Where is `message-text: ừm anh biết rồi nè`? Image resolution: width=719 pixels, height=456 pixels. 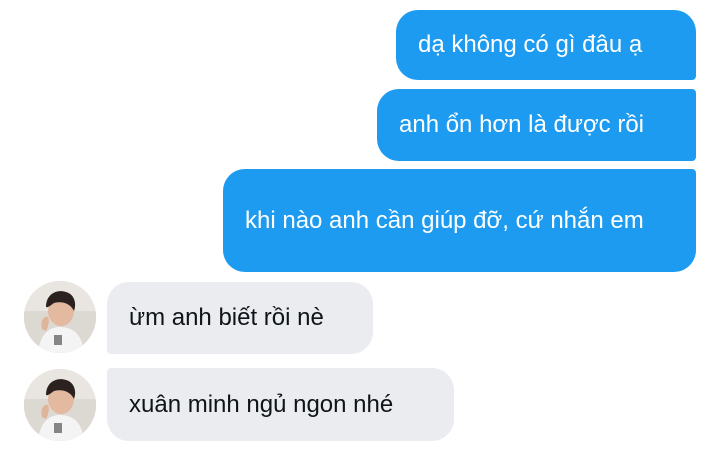 message-text: ừm anh biết rồi nè is located at coordinates (226, 317).